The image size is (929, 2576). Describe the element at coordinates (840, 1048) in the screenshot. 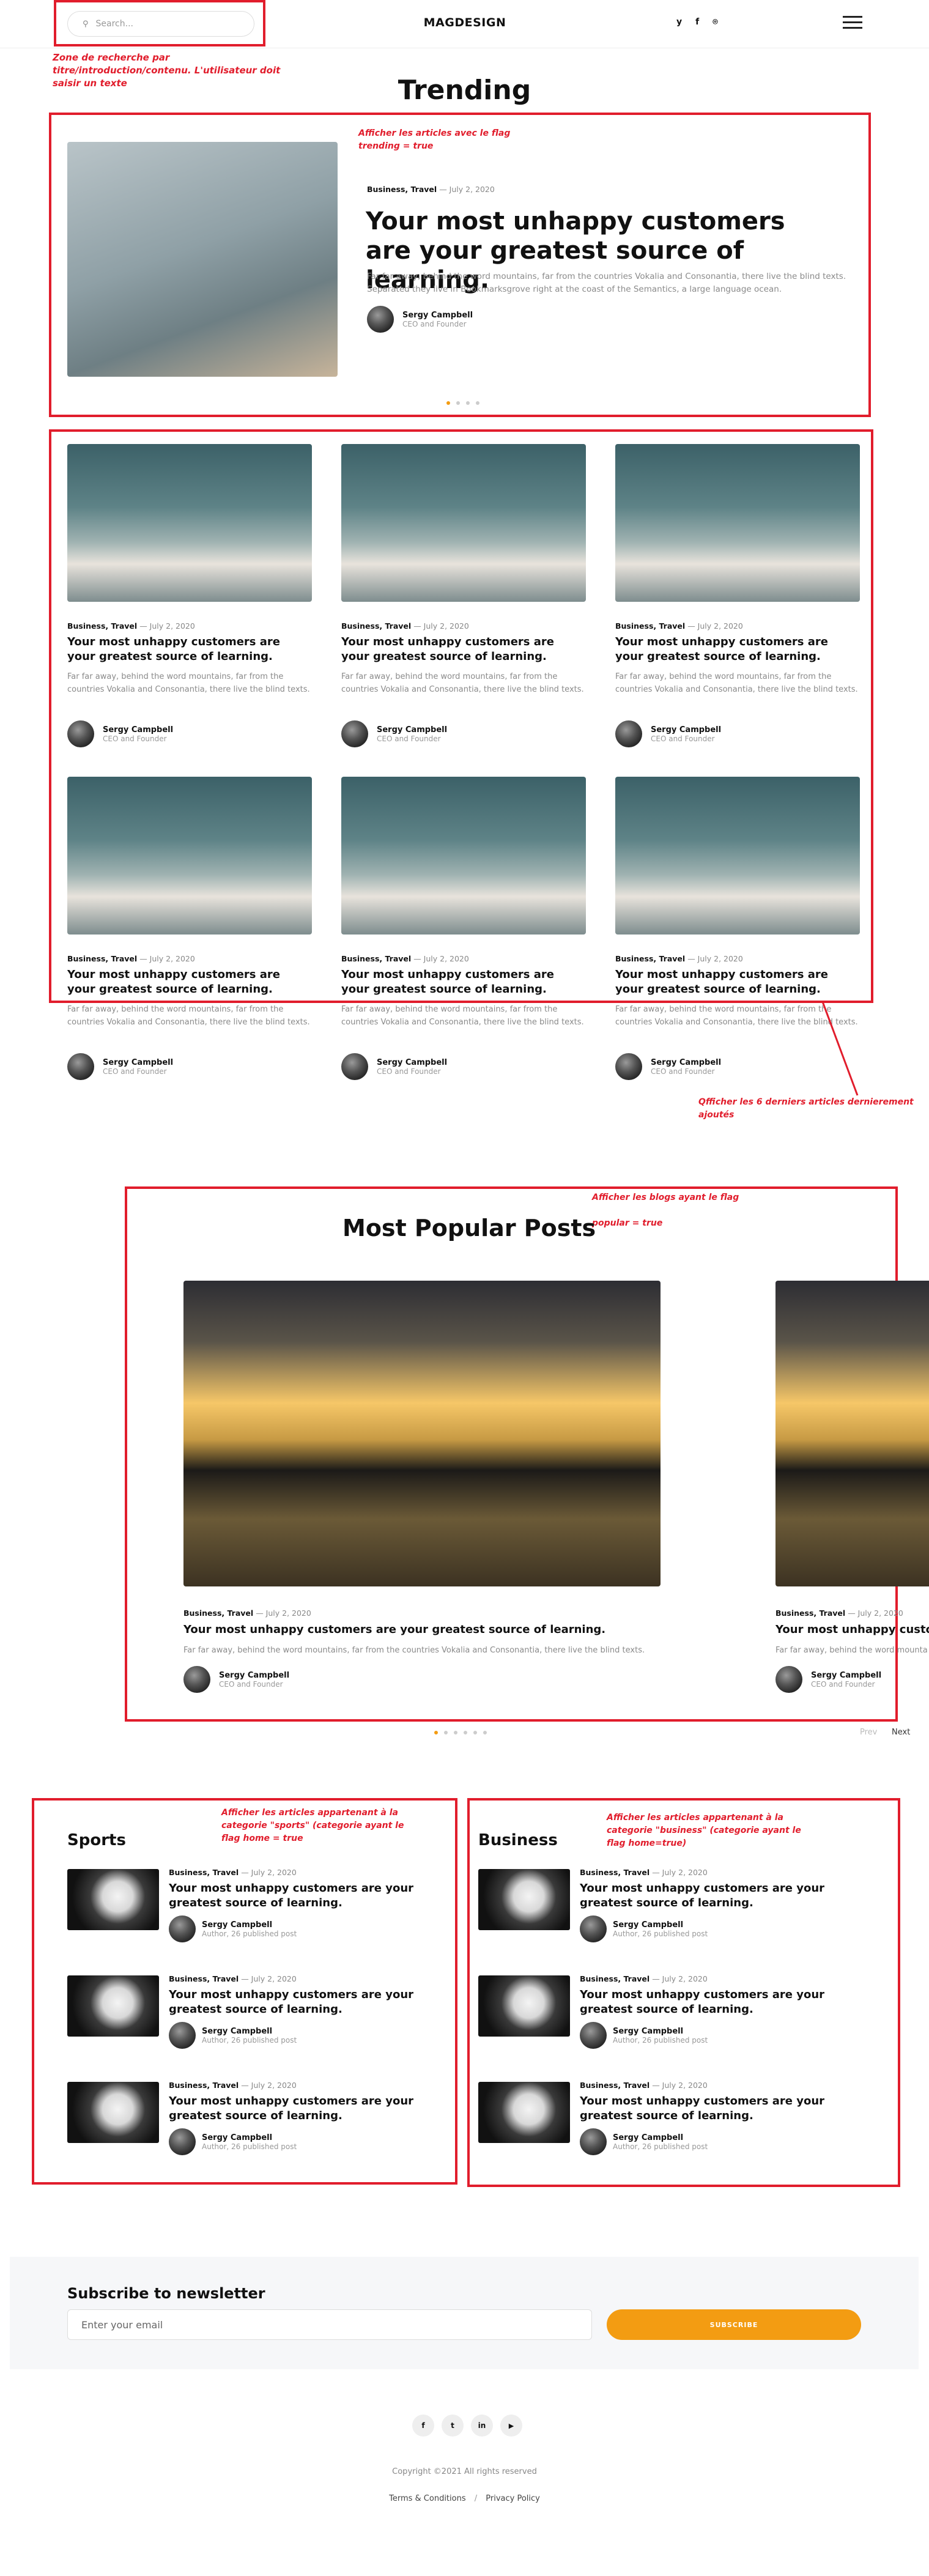

I see `annotation-arrow` at that location.